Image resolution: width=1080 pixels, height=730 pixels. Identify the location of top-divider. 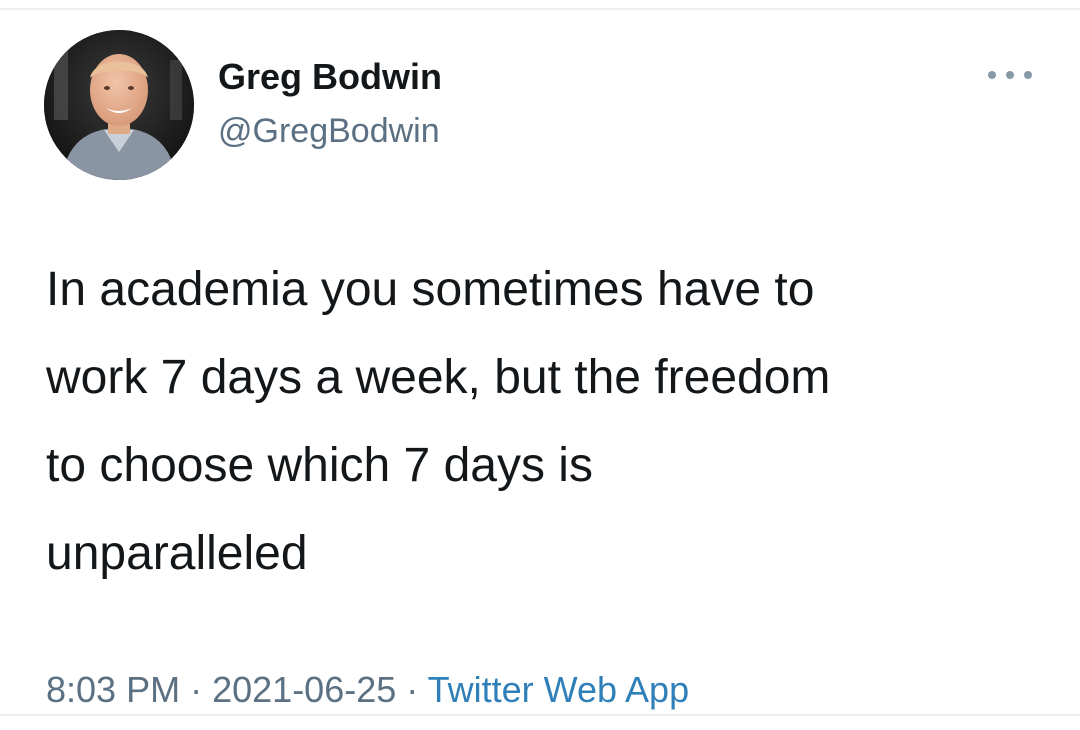
(540, 9).